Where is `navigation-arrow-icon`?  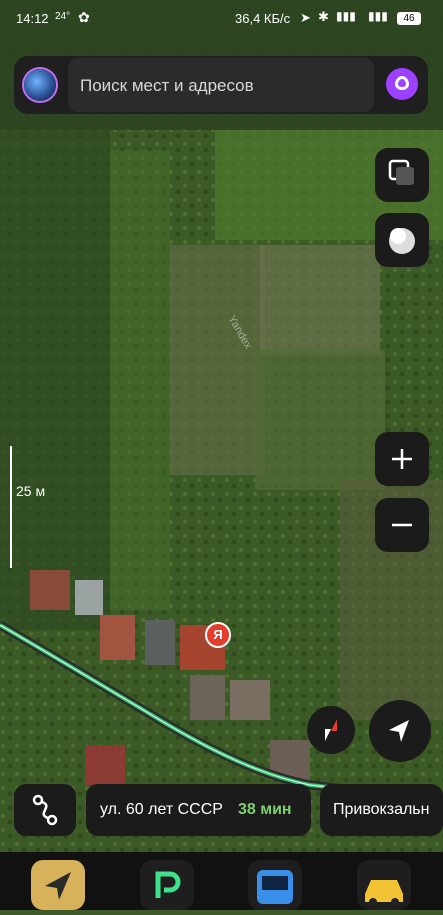
navigation-arrow-icon is located at coordinates (399, 731).